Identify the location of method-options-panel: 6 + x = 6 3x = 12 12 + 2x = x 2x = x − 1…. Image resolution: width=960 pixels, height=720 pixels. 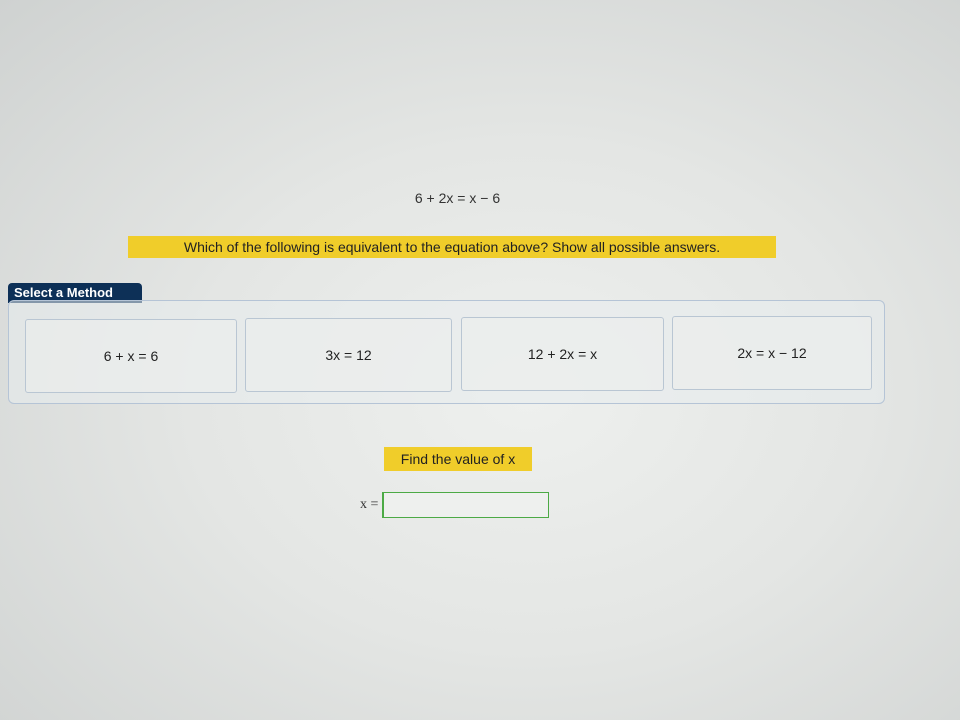
(446, 352).